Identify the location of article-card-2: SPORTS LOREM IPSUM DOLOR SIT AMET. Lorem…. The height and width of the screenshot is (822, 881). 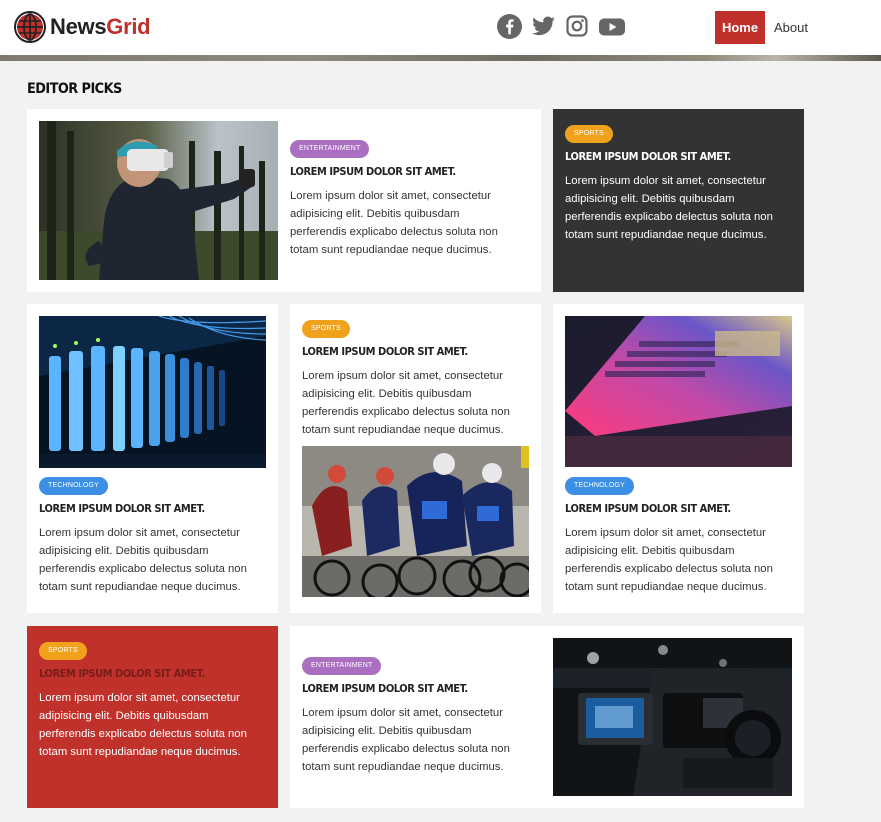
(678, 200).